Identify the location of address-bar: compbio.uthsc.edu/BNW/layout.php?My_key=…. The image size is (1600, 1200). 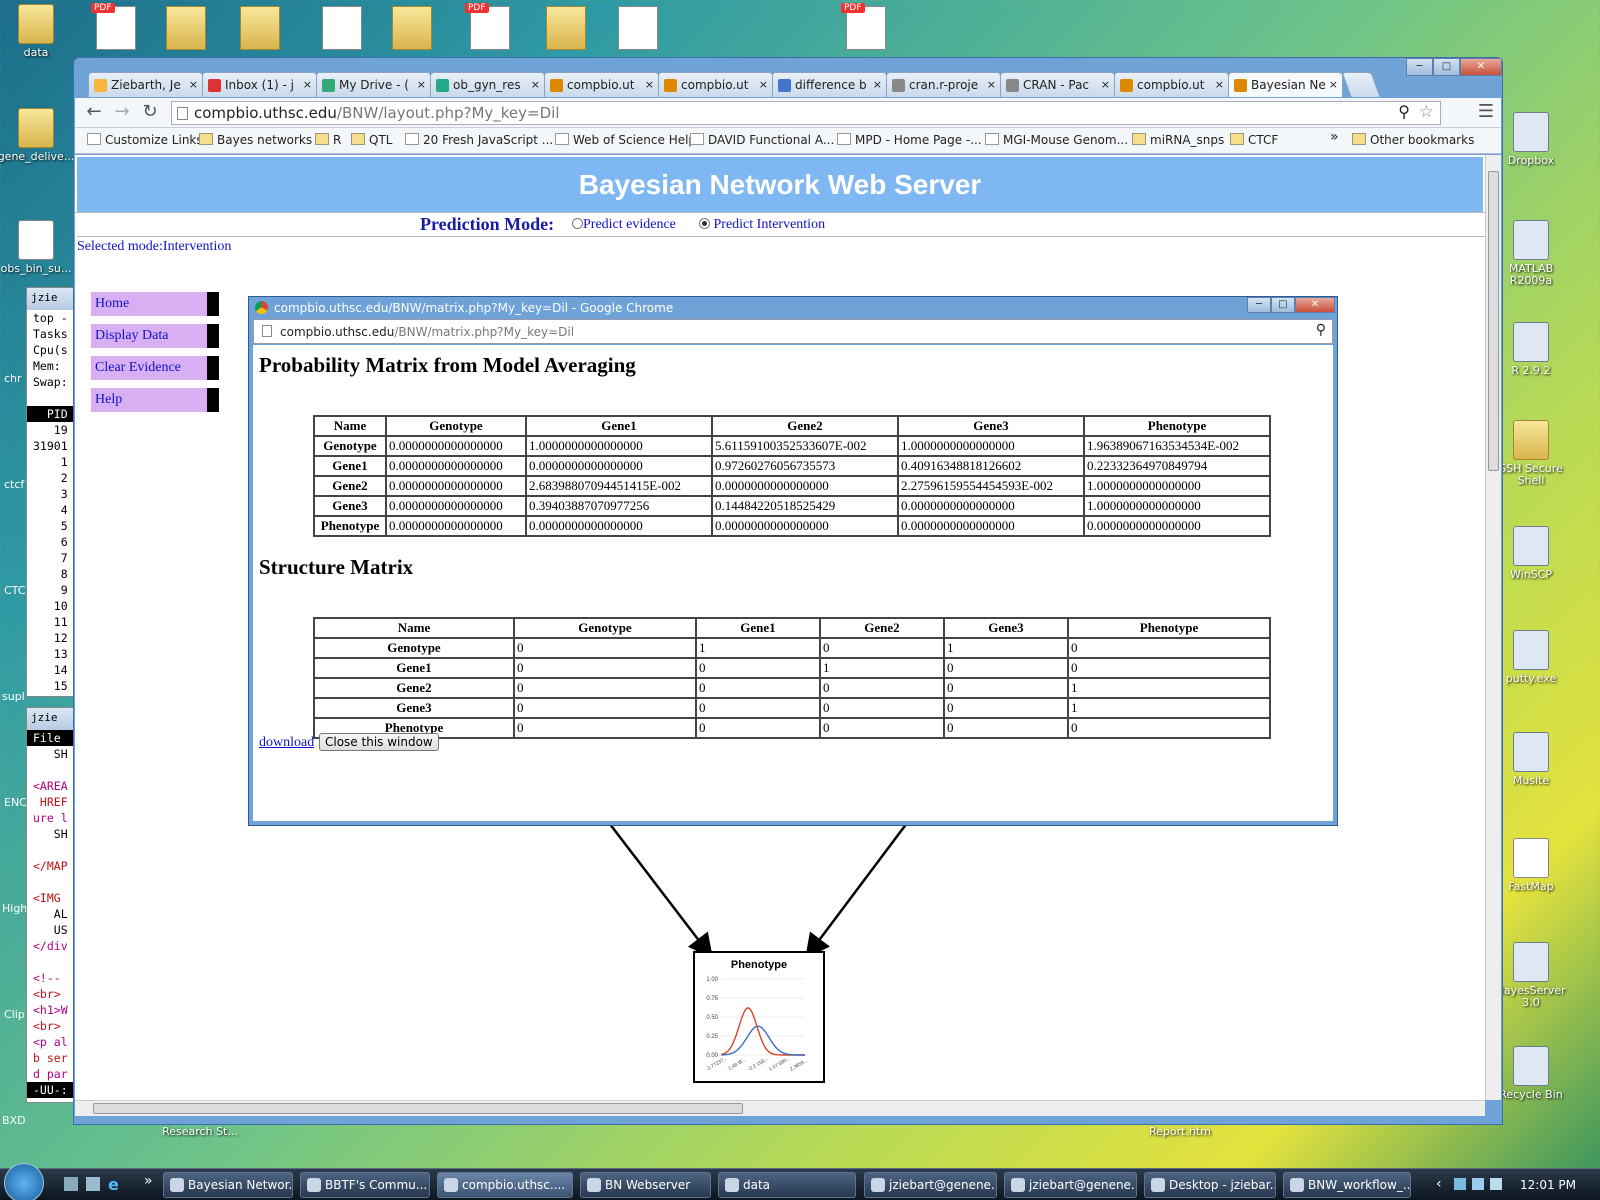
(806, 113).